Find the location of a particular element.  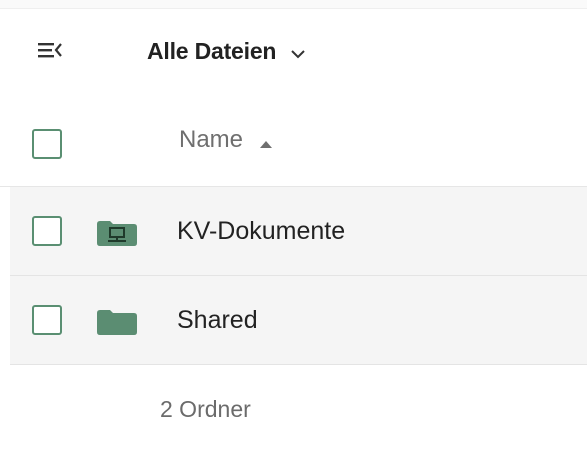

folder-selector-button: Alle Dateien is located at coordinates (226, 51).